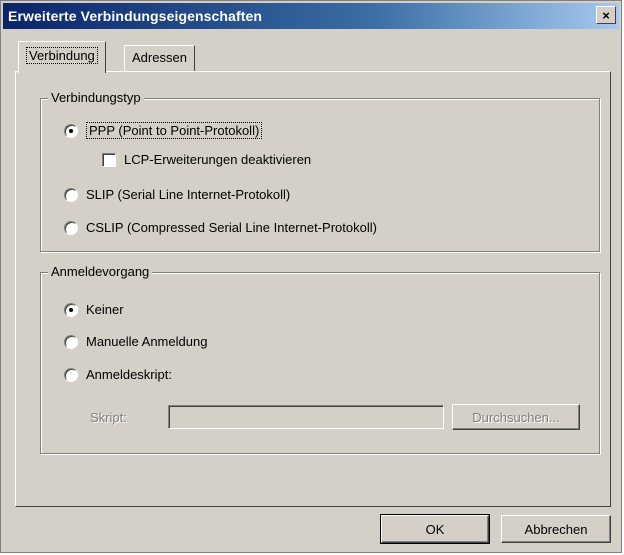  Describe the element at coordinates (71, 130) in the screenshot. I see `ppp-radio` at that location.